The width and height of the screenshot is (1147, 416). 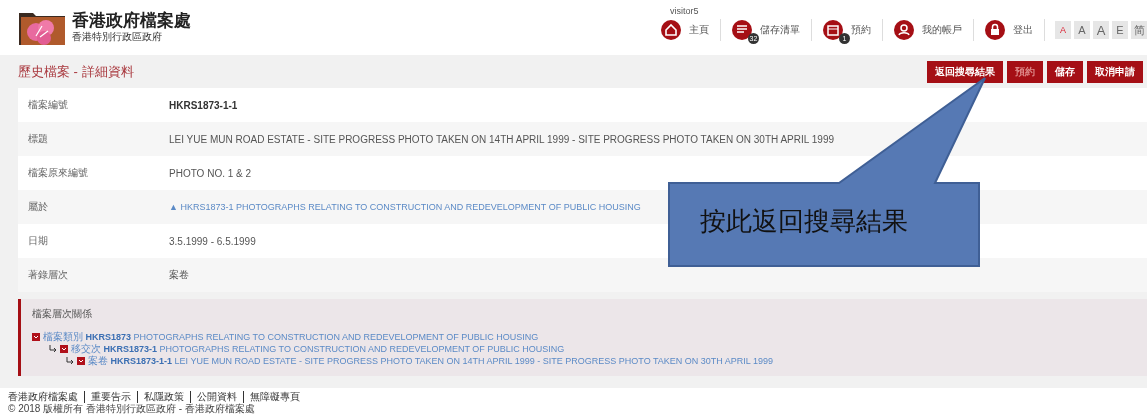 What do you see at coordinates (38, 207) in the screenshot?
I see `field-label: 屬於` at bounding box center [38, 207].